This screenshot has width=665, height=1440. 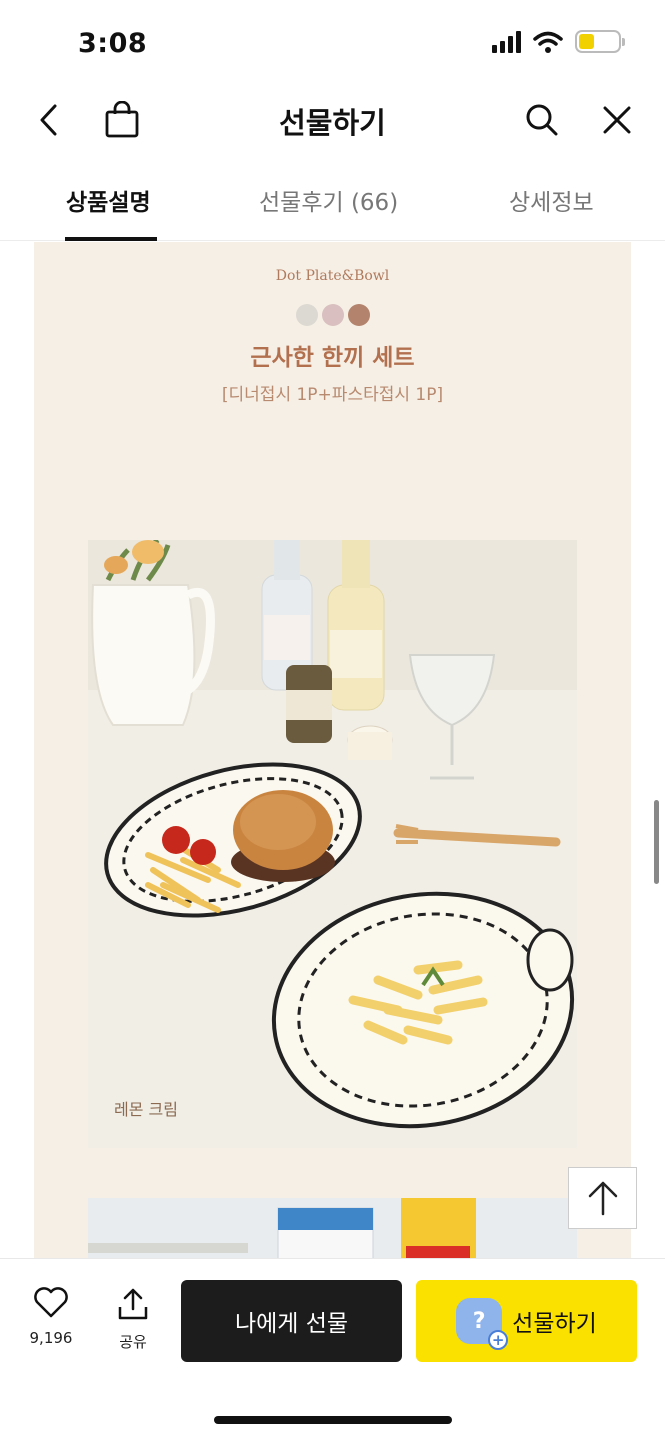 What do you see at coordinates (51, 1338) in the screenshot?
I see `like-count: 9,196` at bounding box center [51, 1338].